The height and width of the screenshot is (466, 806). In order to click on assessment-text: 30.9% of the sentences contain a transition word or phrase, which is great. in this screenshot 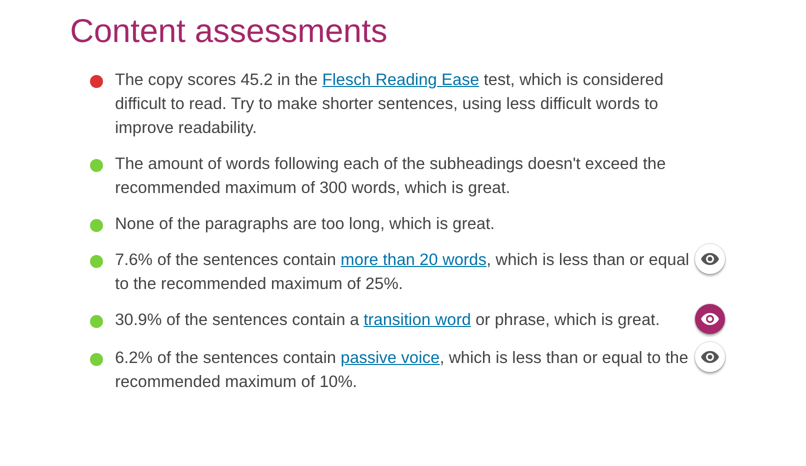, I will do `click(388, 320)`.